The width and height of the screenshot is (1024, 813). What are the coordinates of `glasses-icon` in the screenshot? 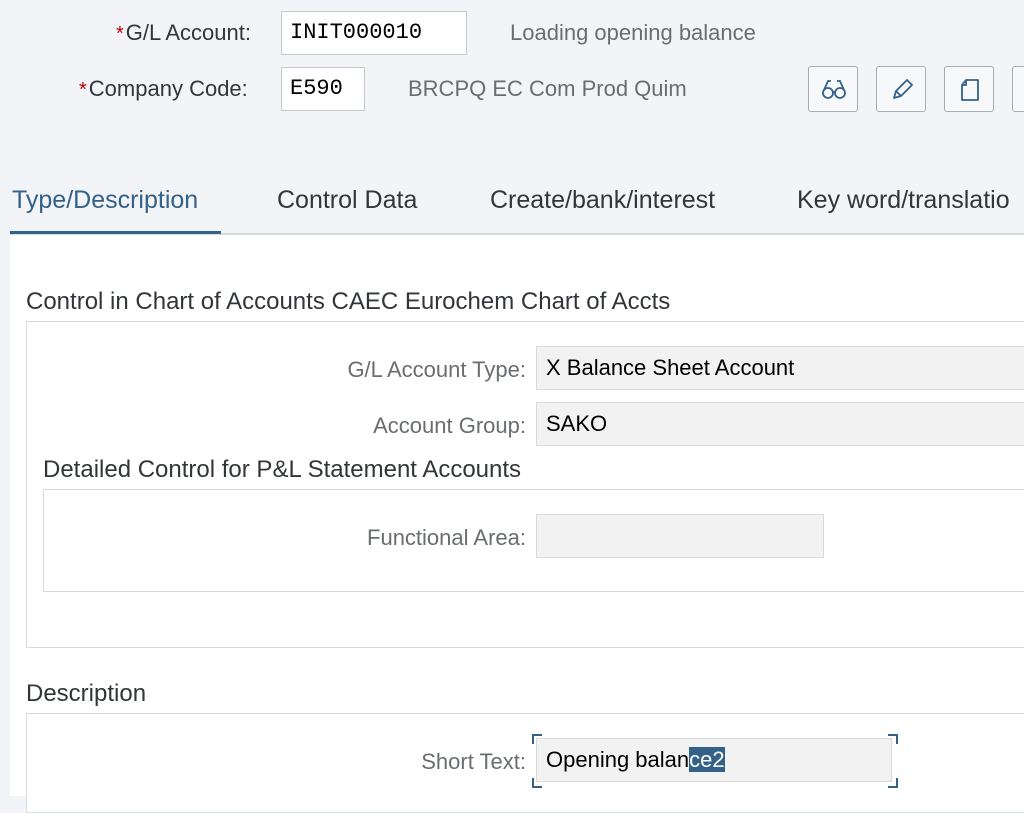 It's located at (834, 89).